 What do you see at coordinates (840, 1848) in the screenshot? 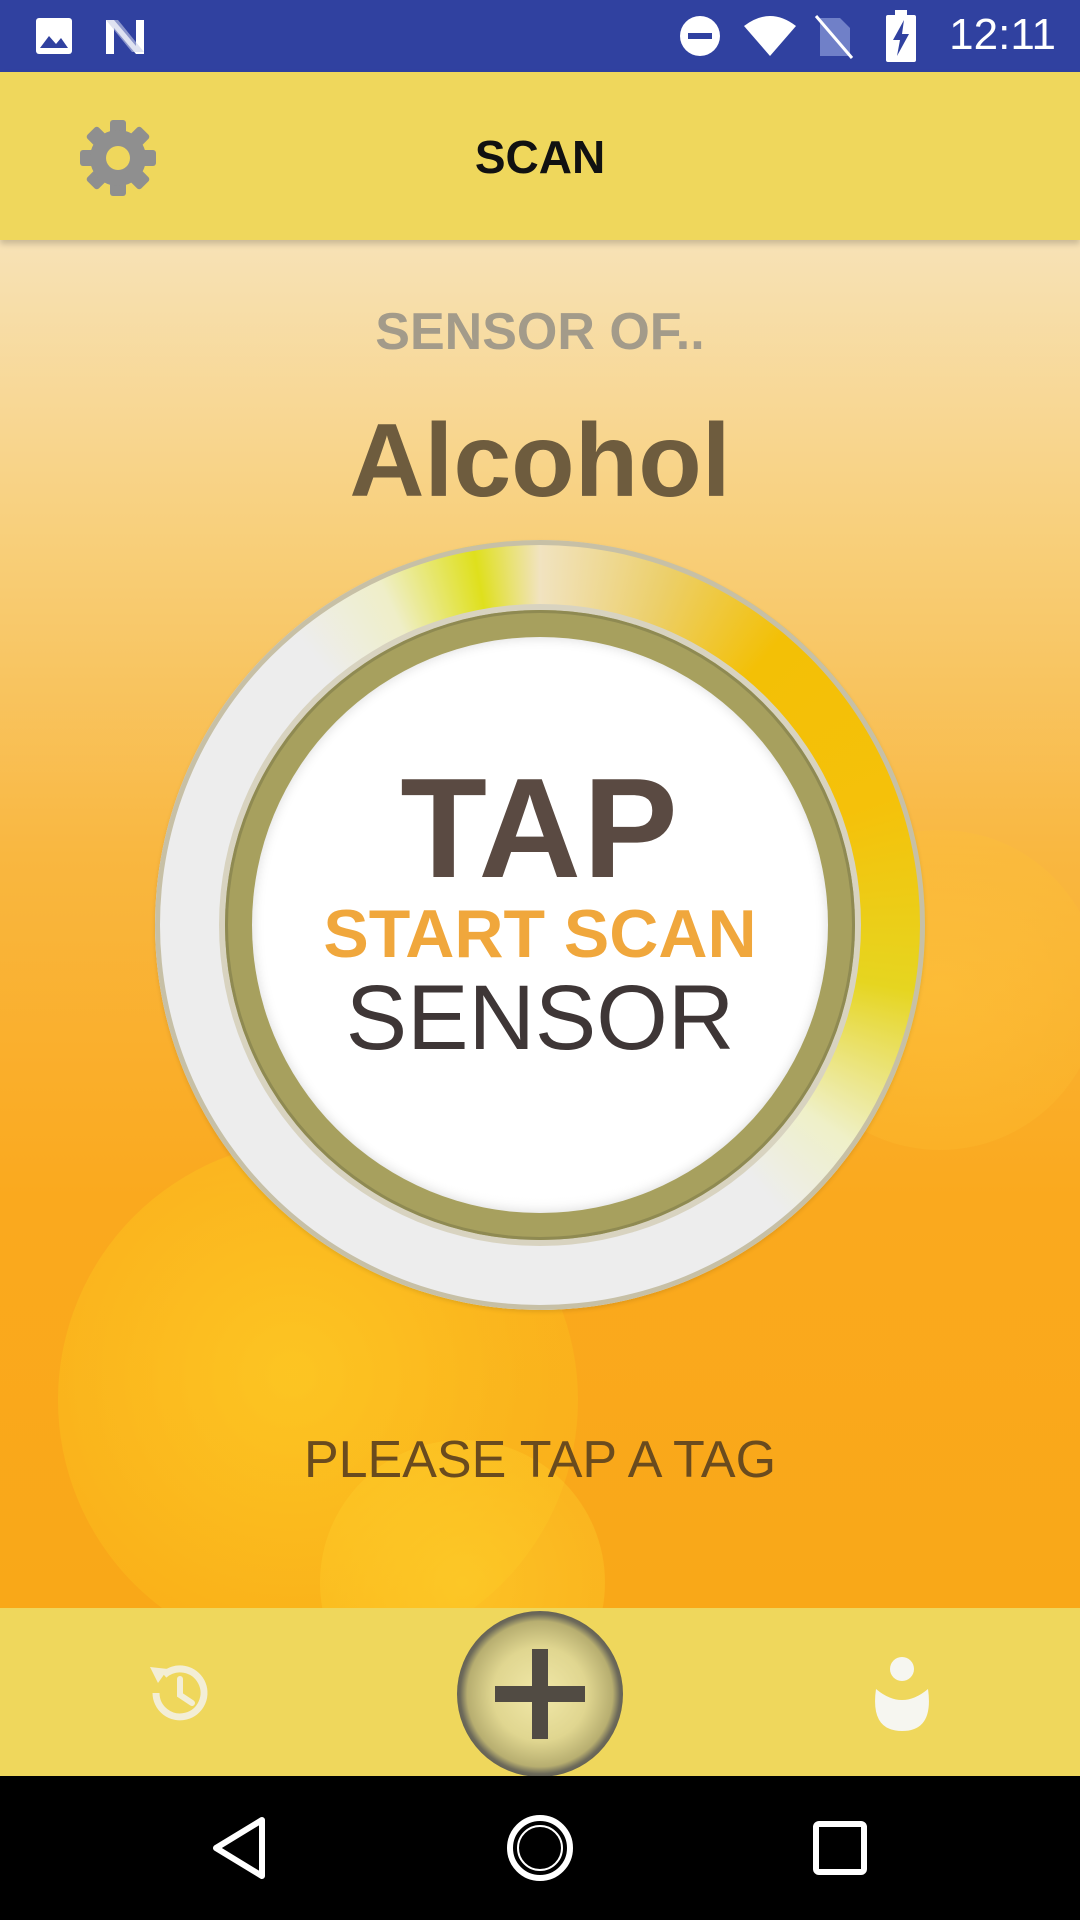
I see `recents-icon` at bounding box center [840, 1848].